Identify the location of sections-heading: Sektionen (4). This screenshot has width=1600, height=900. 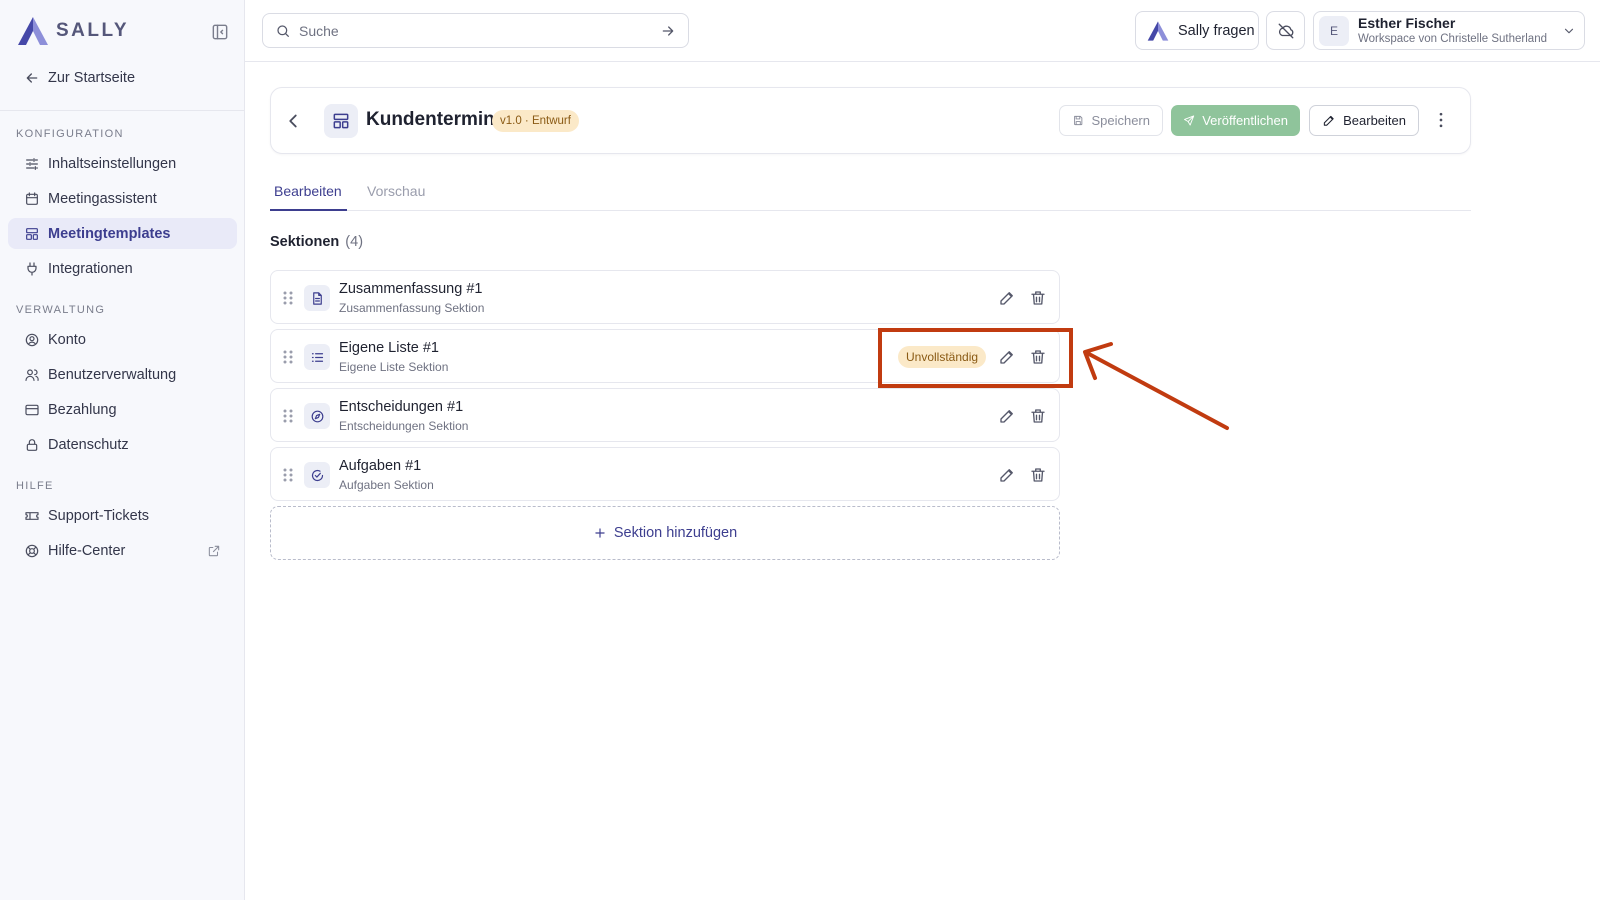
(316, 242).